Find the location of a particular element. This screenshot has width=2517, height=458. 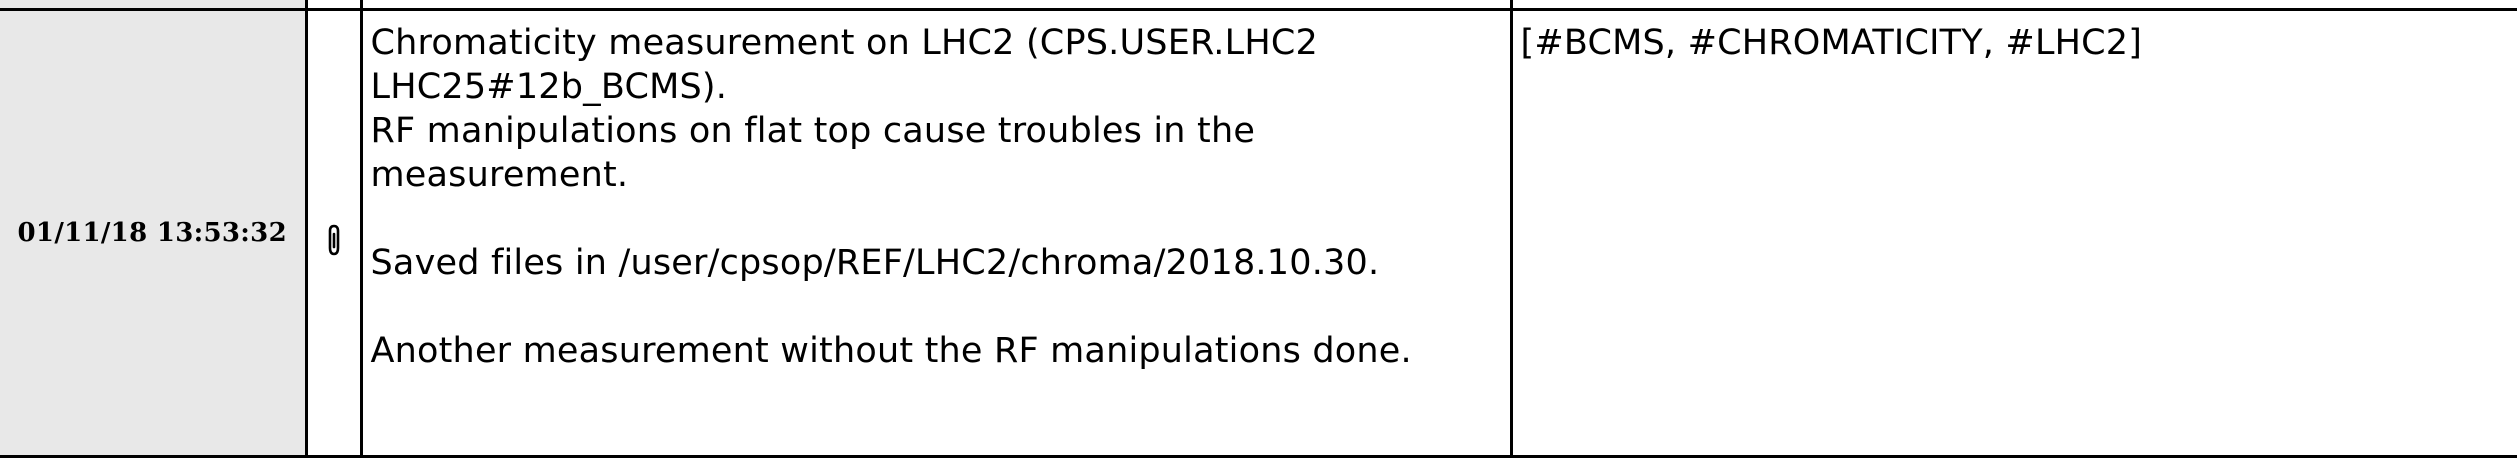

date-cell: 01/11/18 13:53:32 is located at coordinates (153, 233).